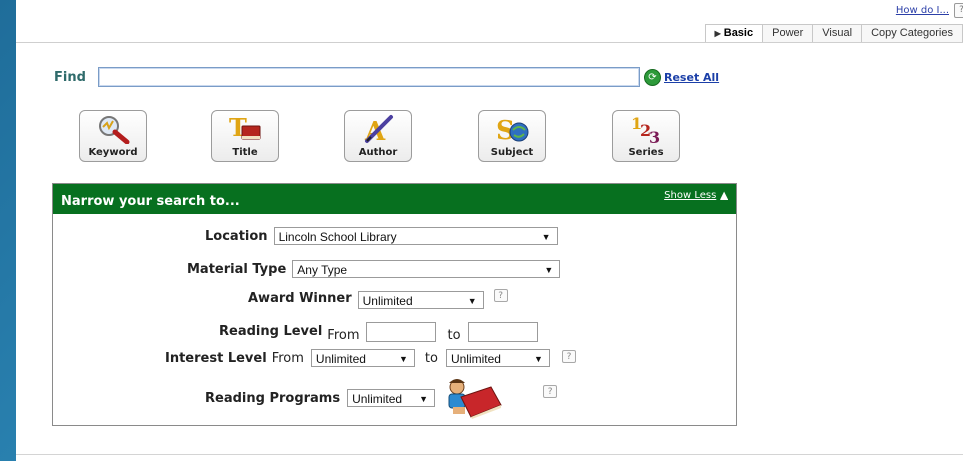  What do you see at coordinates (387, 301) in the screenshot?
I see `award-winner-value: Unlimited` at bounding box center [387, 301].